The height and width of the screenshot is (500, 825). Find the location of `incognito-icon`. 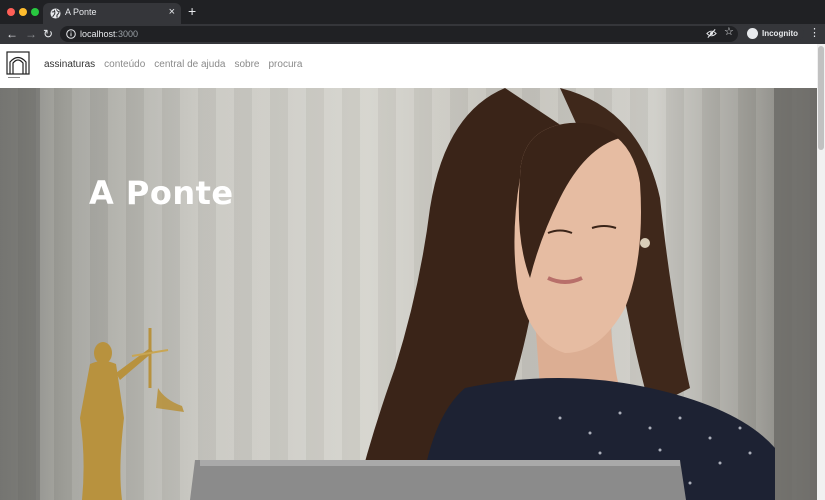

incognito-icon is located at coordinates (752, 33).